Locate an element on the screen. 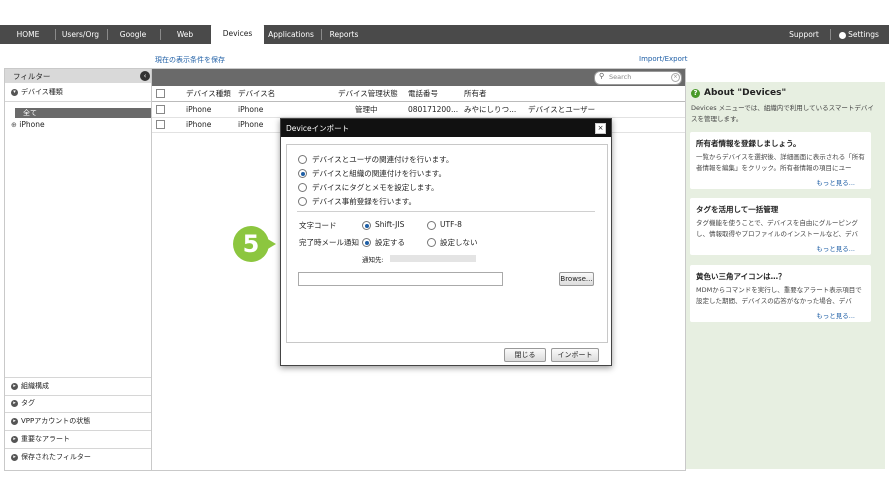  tab-reports: Reports is located at coordinates (344, 34).